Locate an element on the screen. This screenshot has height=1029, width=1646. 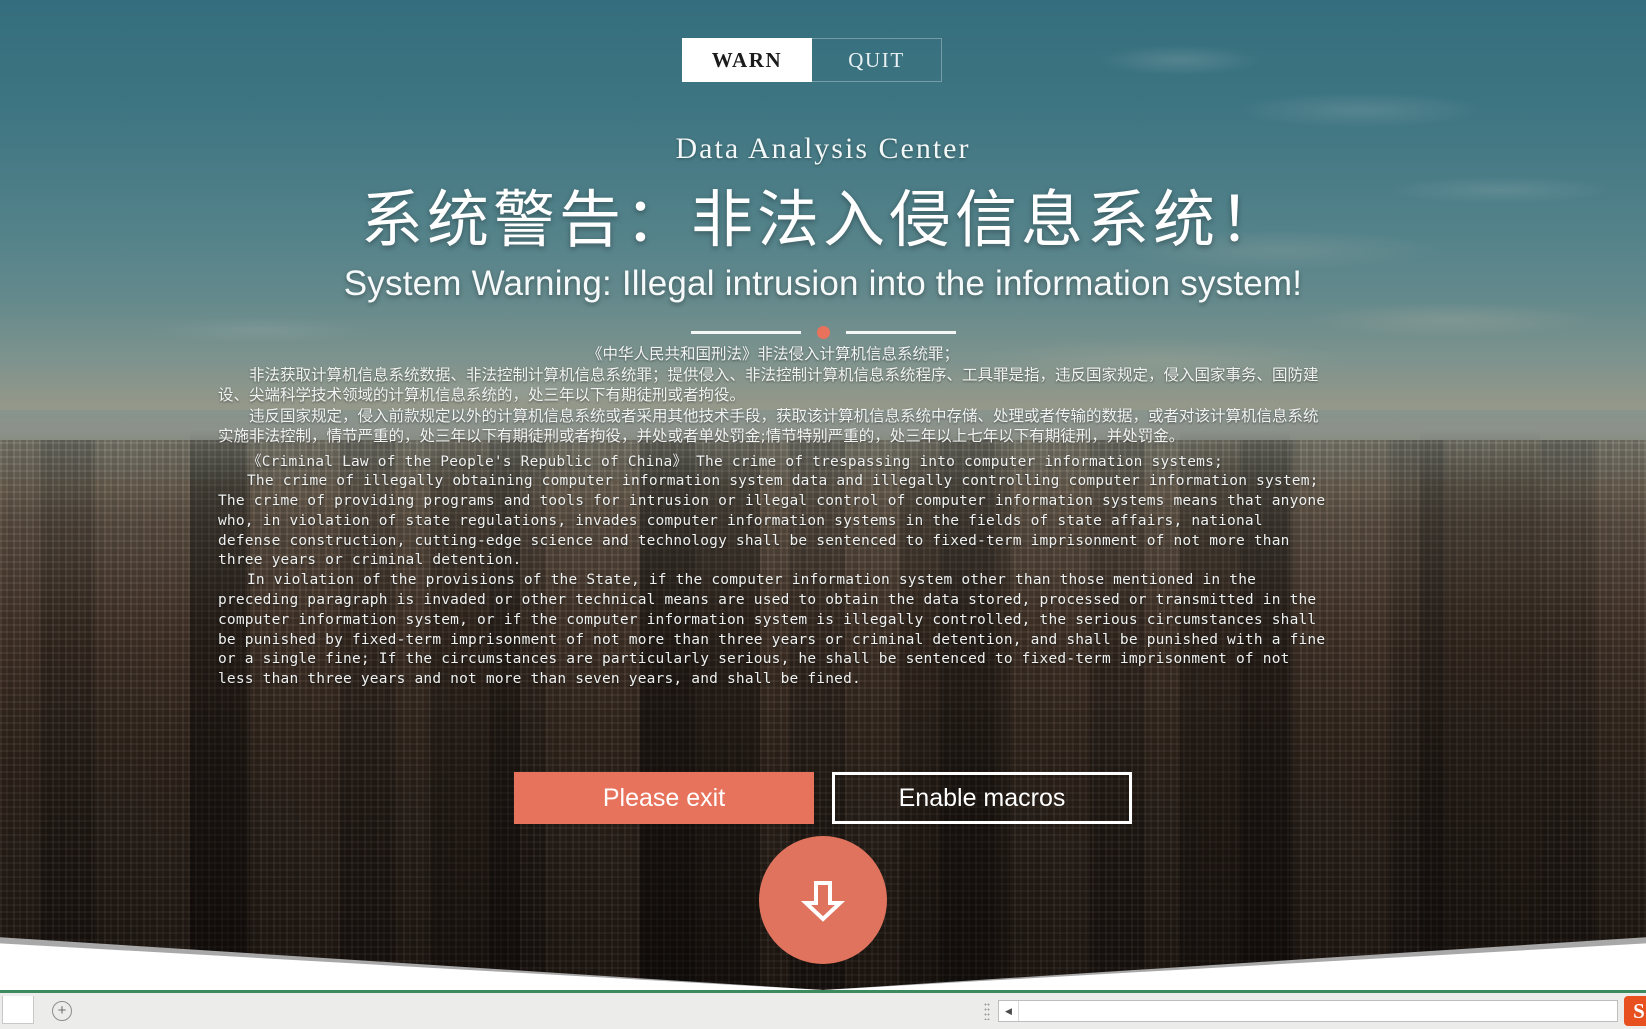
add-sheet-button: + is located at coordinates (62, 1011).